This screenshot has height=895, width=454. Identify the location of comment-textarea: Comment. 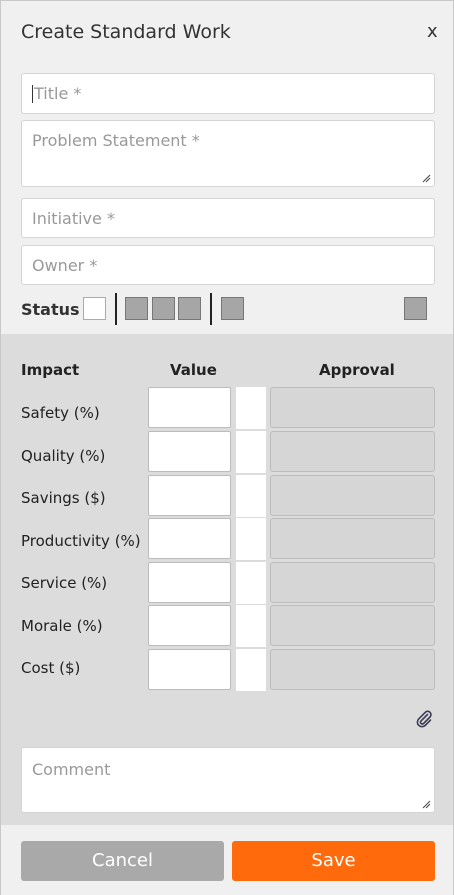
(228, 780).